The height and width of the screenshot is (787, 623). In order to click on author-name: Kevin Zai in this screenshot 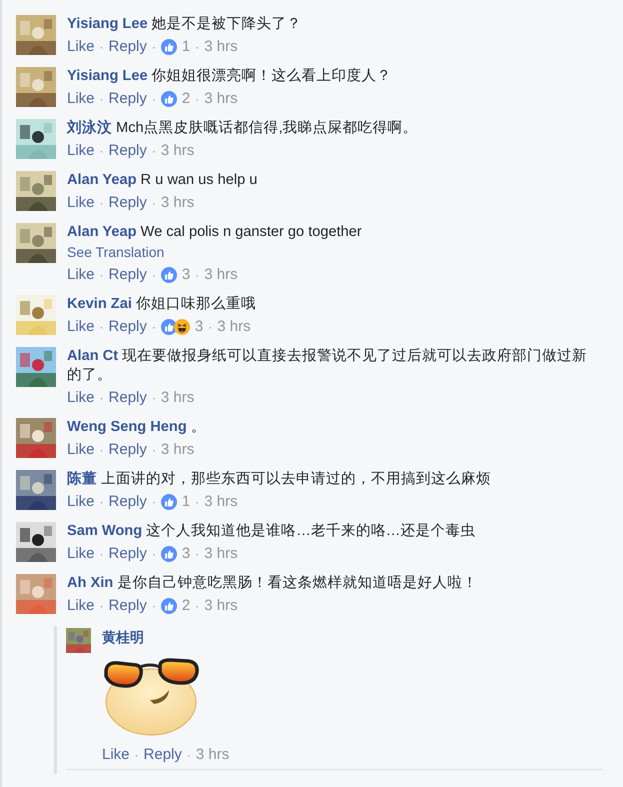, I will do `click(99, 304)`.